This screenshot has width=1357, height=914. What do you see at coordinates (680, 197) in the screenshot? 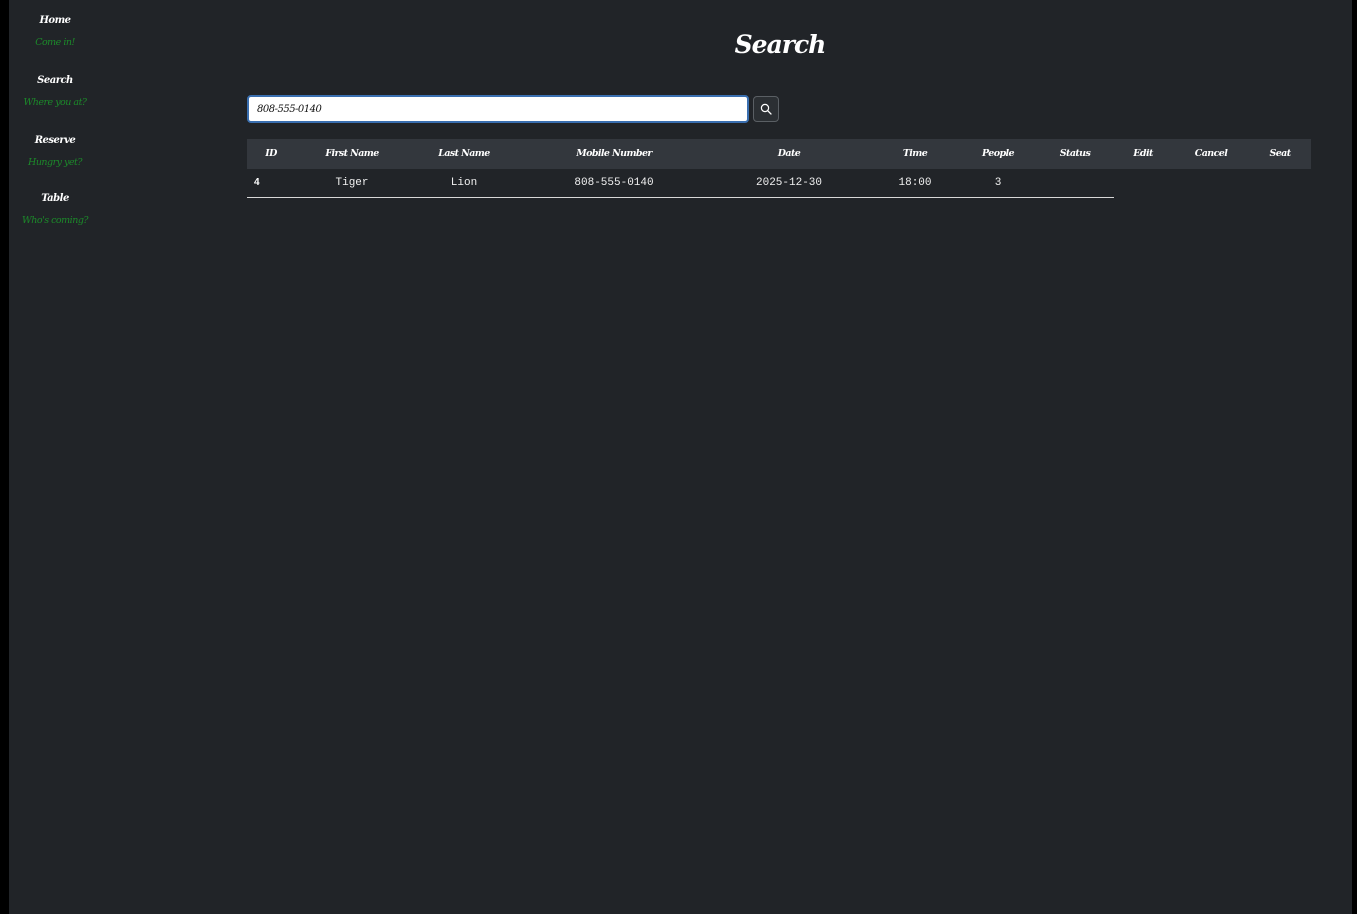
I see `row-divider` at bounding box center [680, 197].